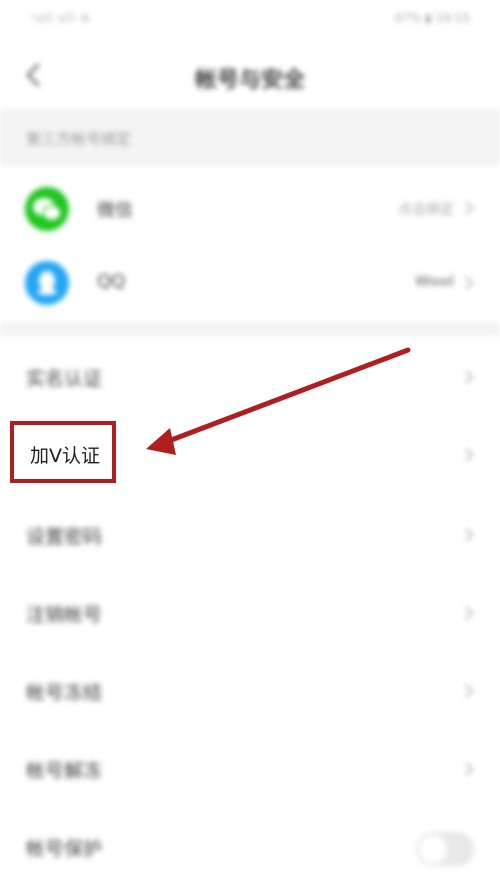 This screenshot has width=500, height=886. What do you see at coordinates (64, 693) in the screenshot?
I see `list-item-label: 帐号冻结` at bounding box center [64, 693].